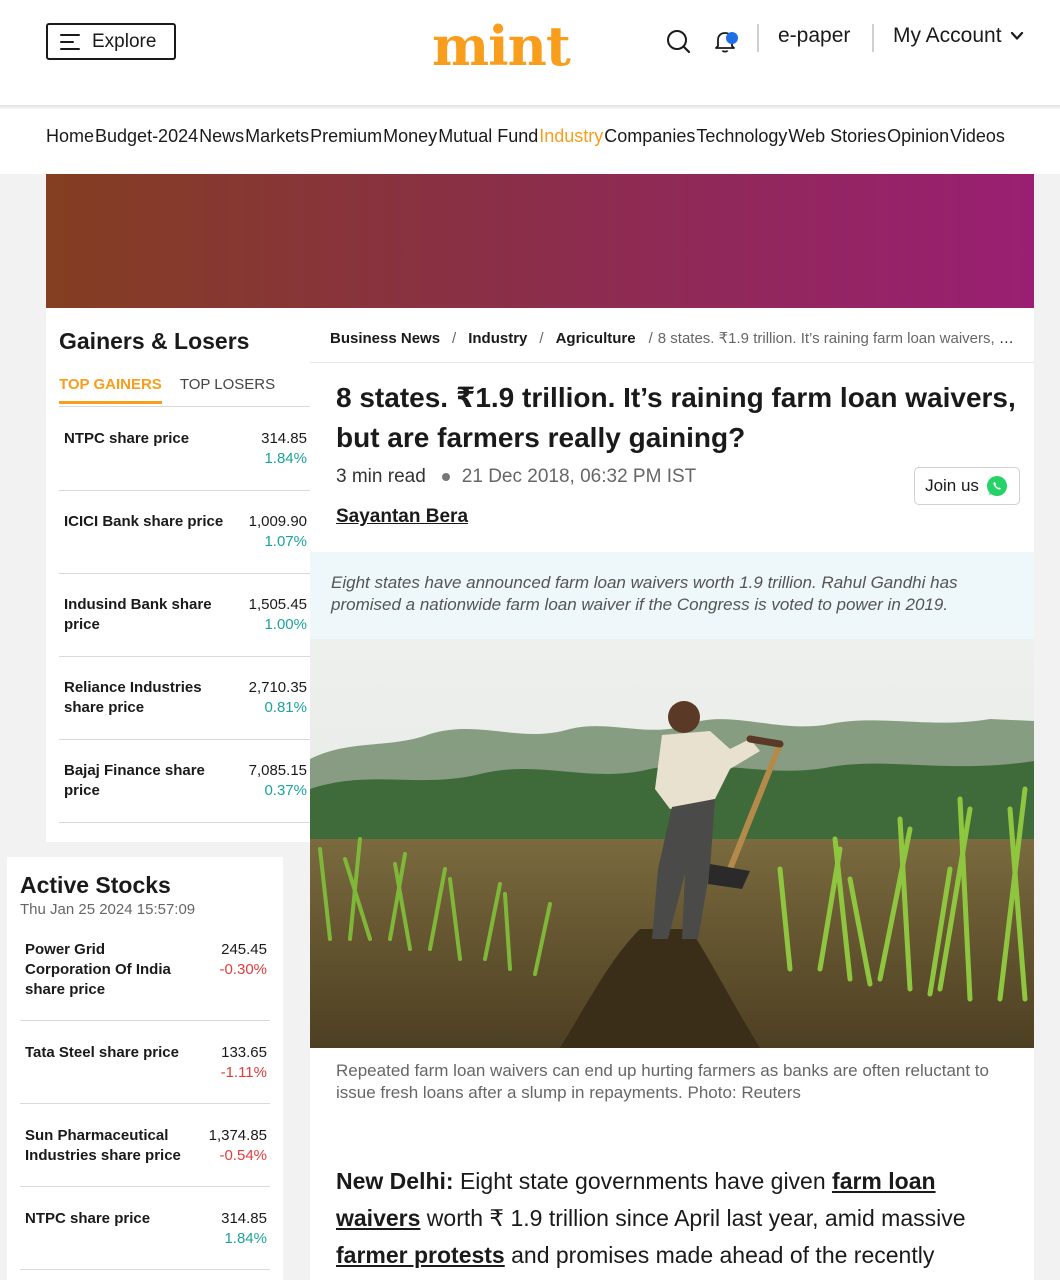  What do you see at coordinates (445, 477) in the screenshot?
I see `meta-separator` at bounding box center [445, 477].